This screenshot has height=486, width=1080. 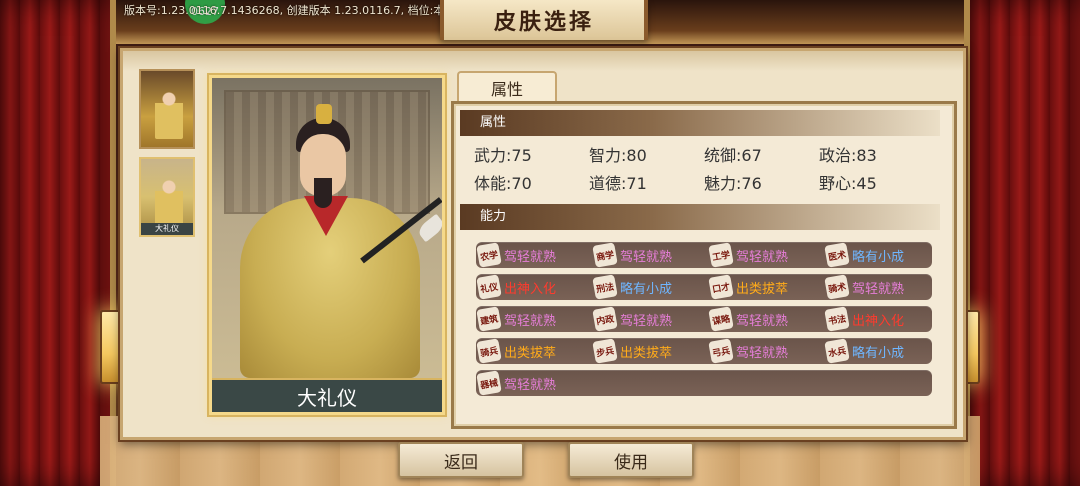 I want to click on ability-seal-icon: 农学, so click(x=489, y=255).